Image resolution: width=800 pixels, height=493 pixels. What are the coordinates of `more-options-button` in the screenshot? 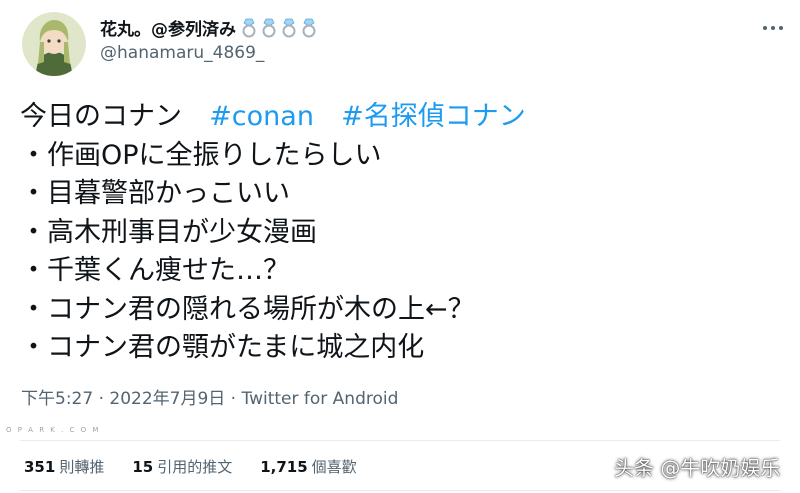 It's located at (773, 28).